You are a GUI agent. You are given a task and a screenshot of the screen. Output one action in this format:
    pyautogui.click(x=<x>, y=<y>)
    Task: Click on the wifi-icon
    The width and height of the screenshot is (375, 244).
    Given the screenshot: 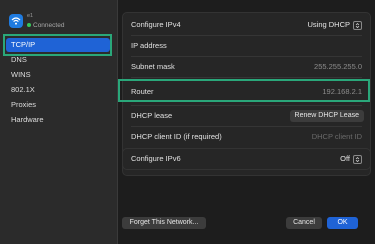 What is the action you would take?
    pyautogui.click(x=16, y=21)
    